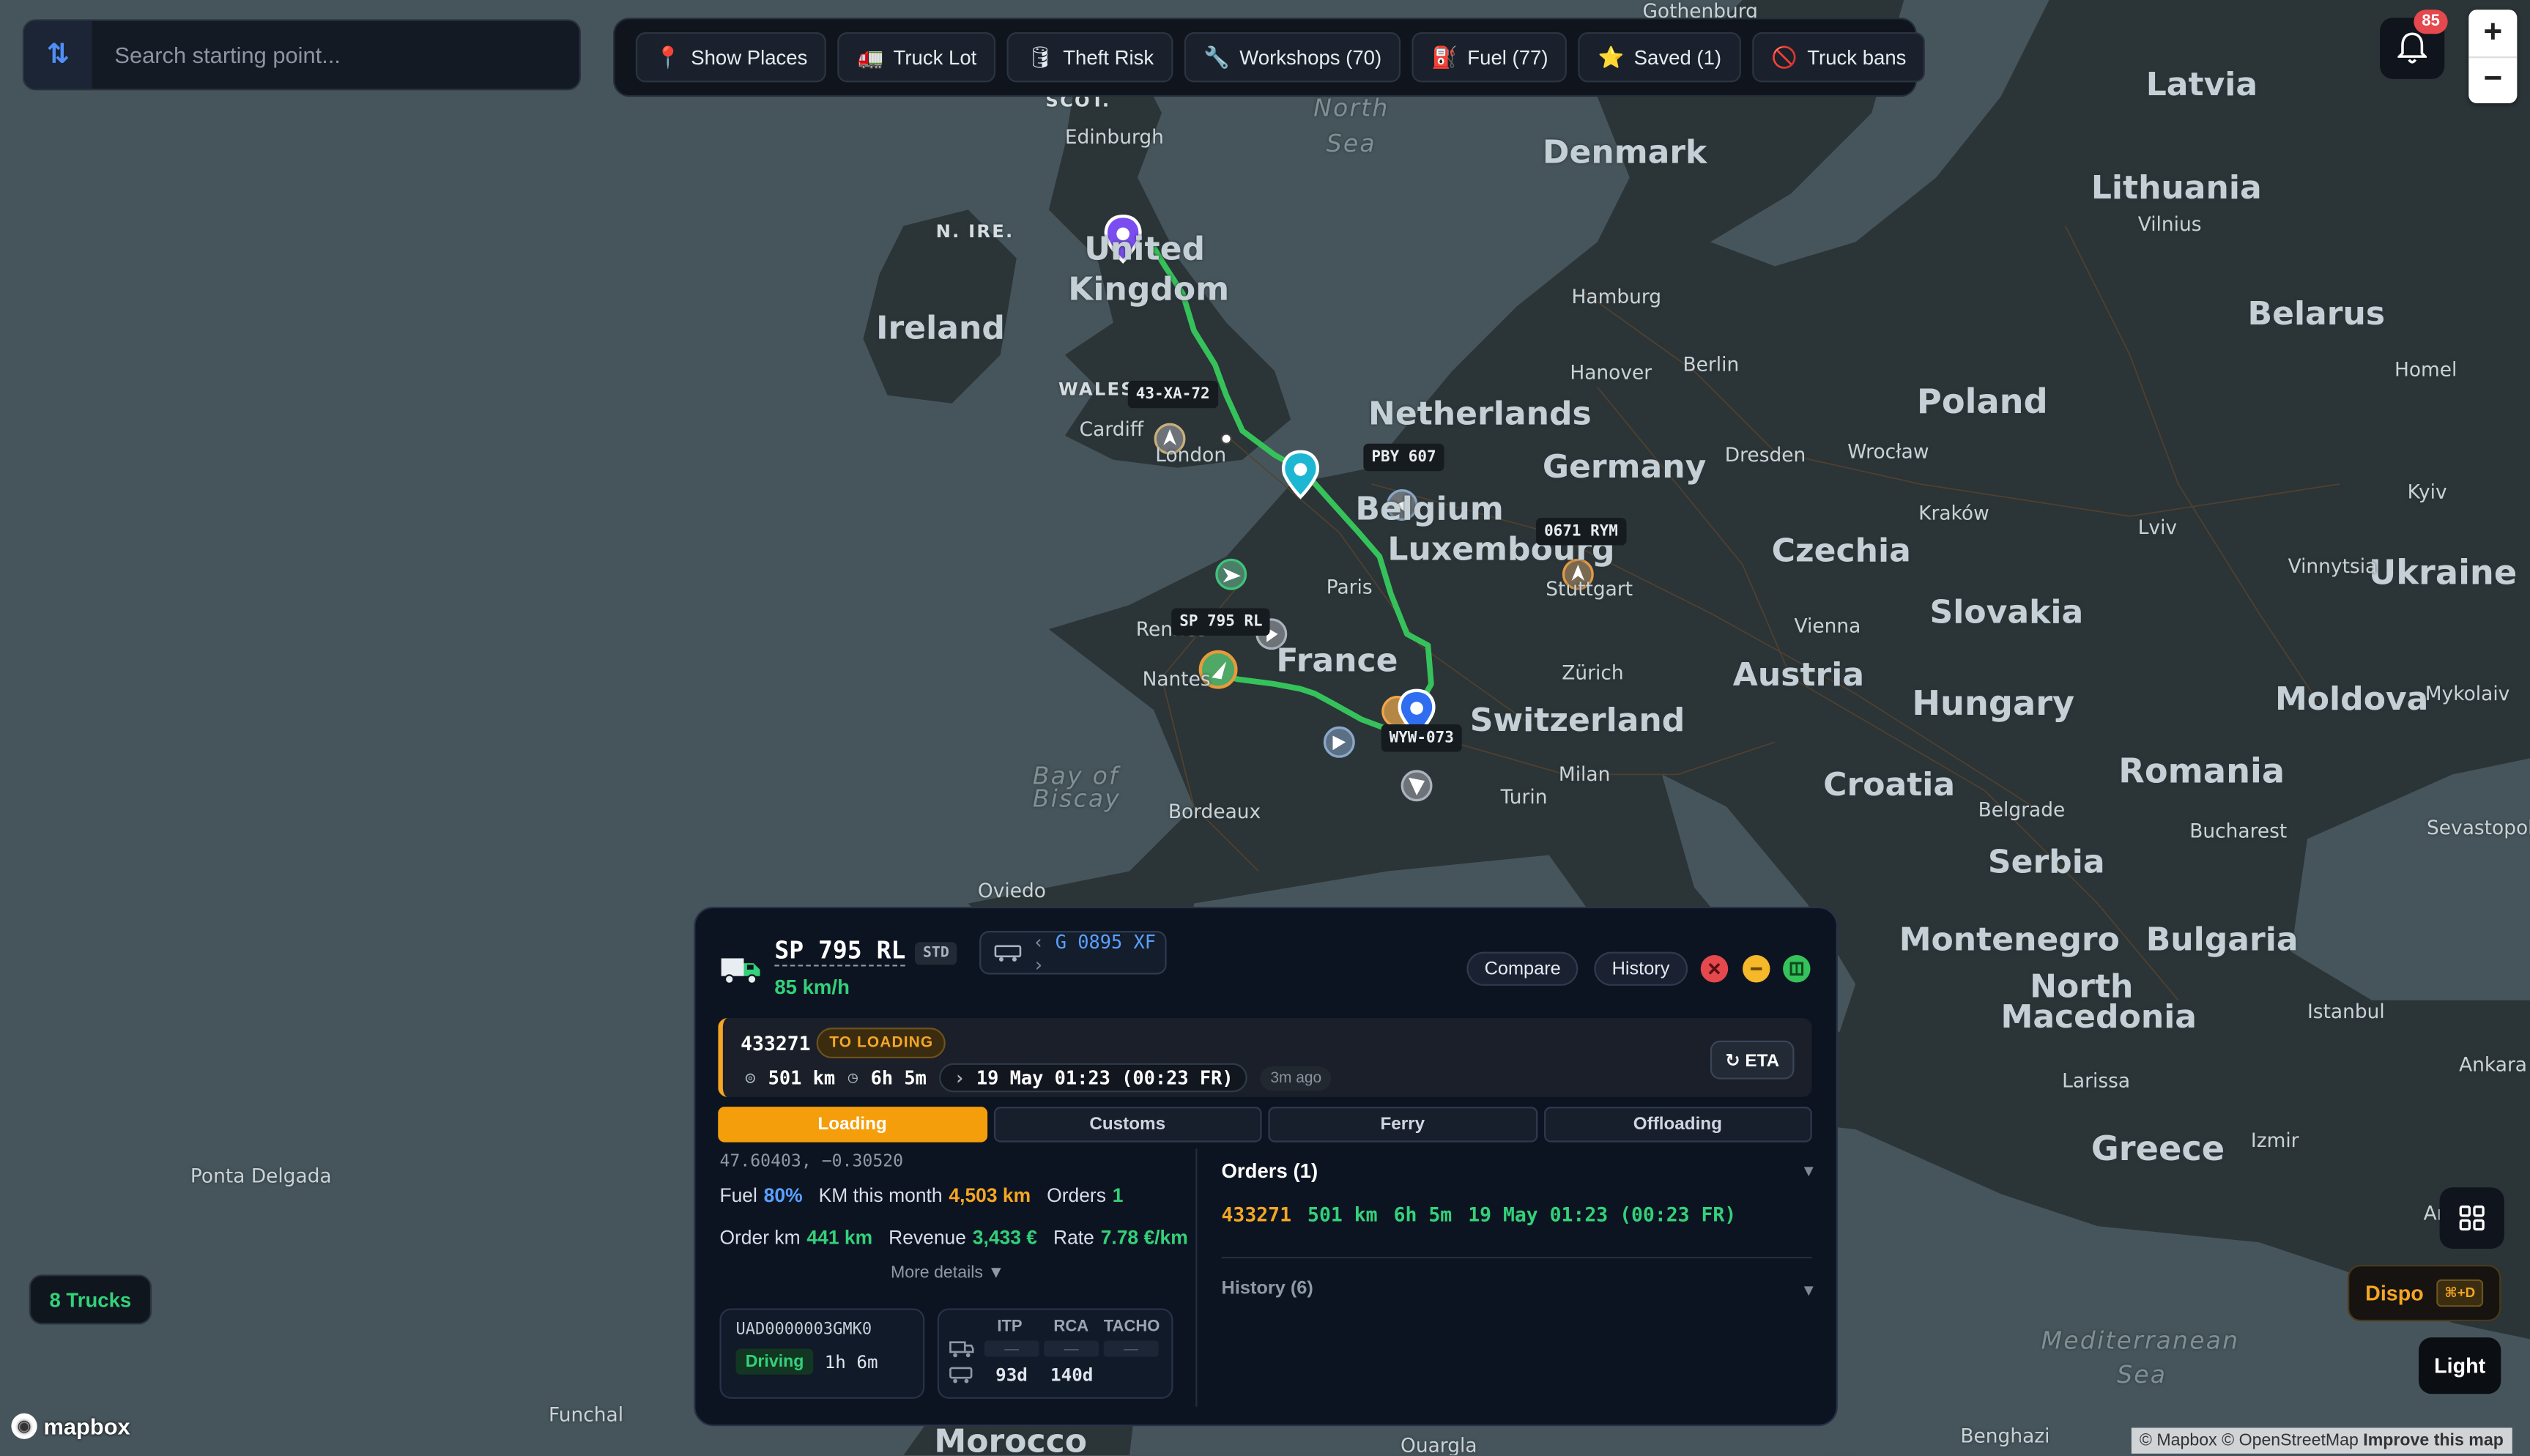  What do you see at coordinates (1176, 679) in the screenshot?
I see `map-label-cities: Nantes` at bounding box center [1176, 679].